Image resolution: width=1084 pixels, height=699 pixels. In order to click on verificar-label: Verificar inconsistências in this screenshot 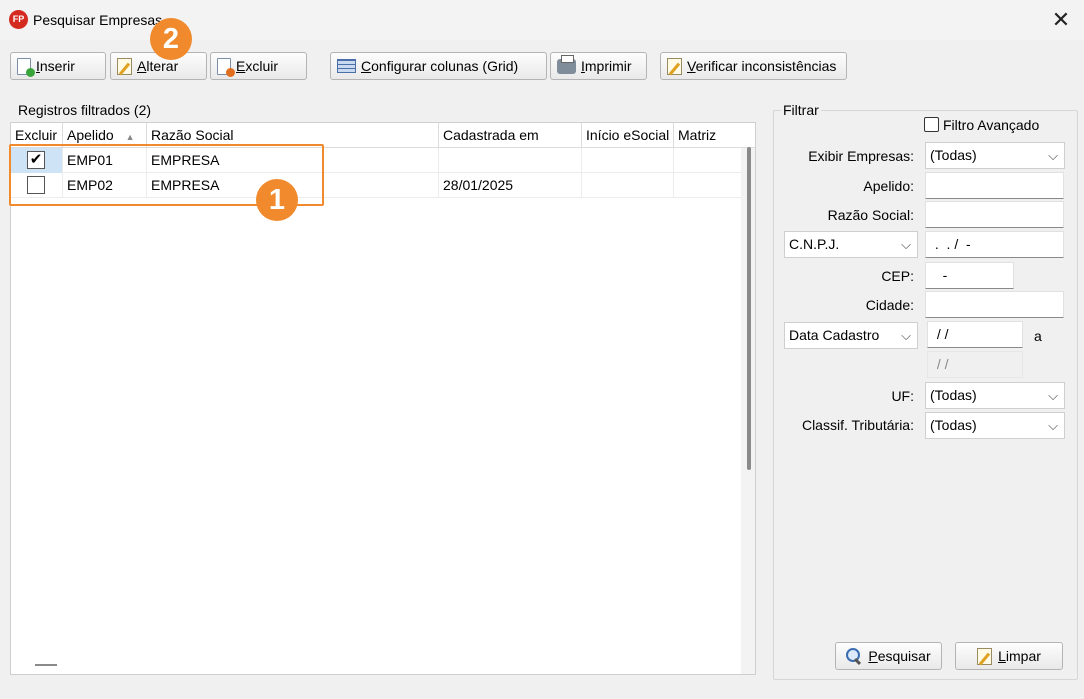, I will do `click(762, 66)`.